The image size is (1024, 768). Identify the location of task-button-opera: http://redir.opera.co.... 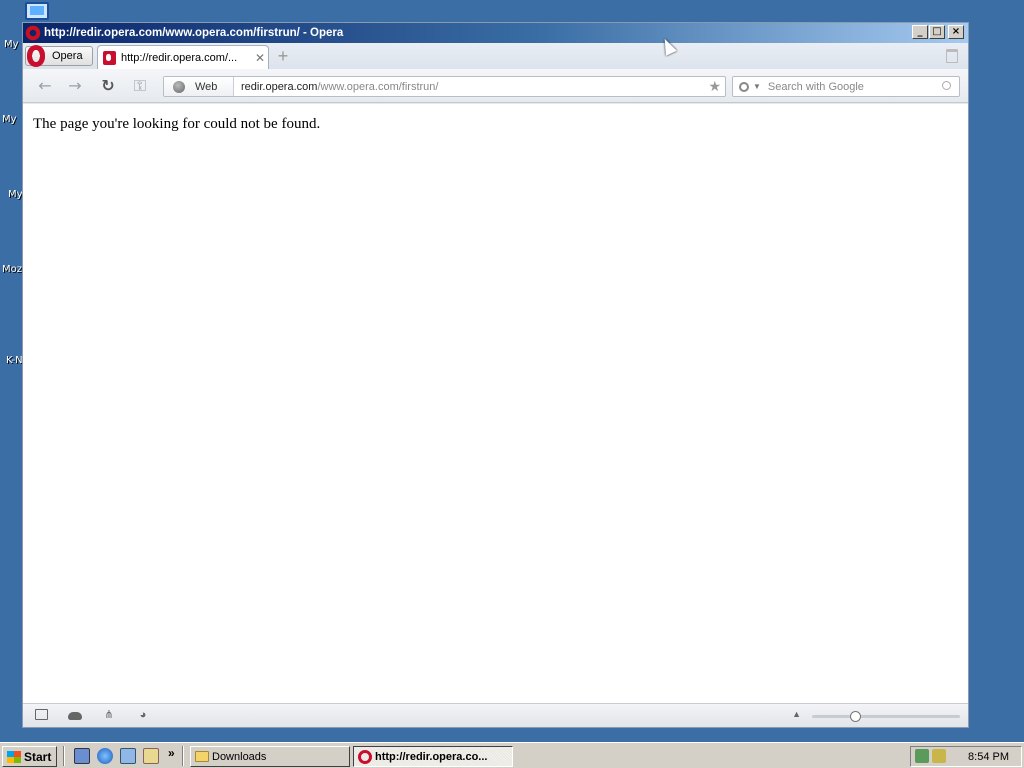
(433, 756).